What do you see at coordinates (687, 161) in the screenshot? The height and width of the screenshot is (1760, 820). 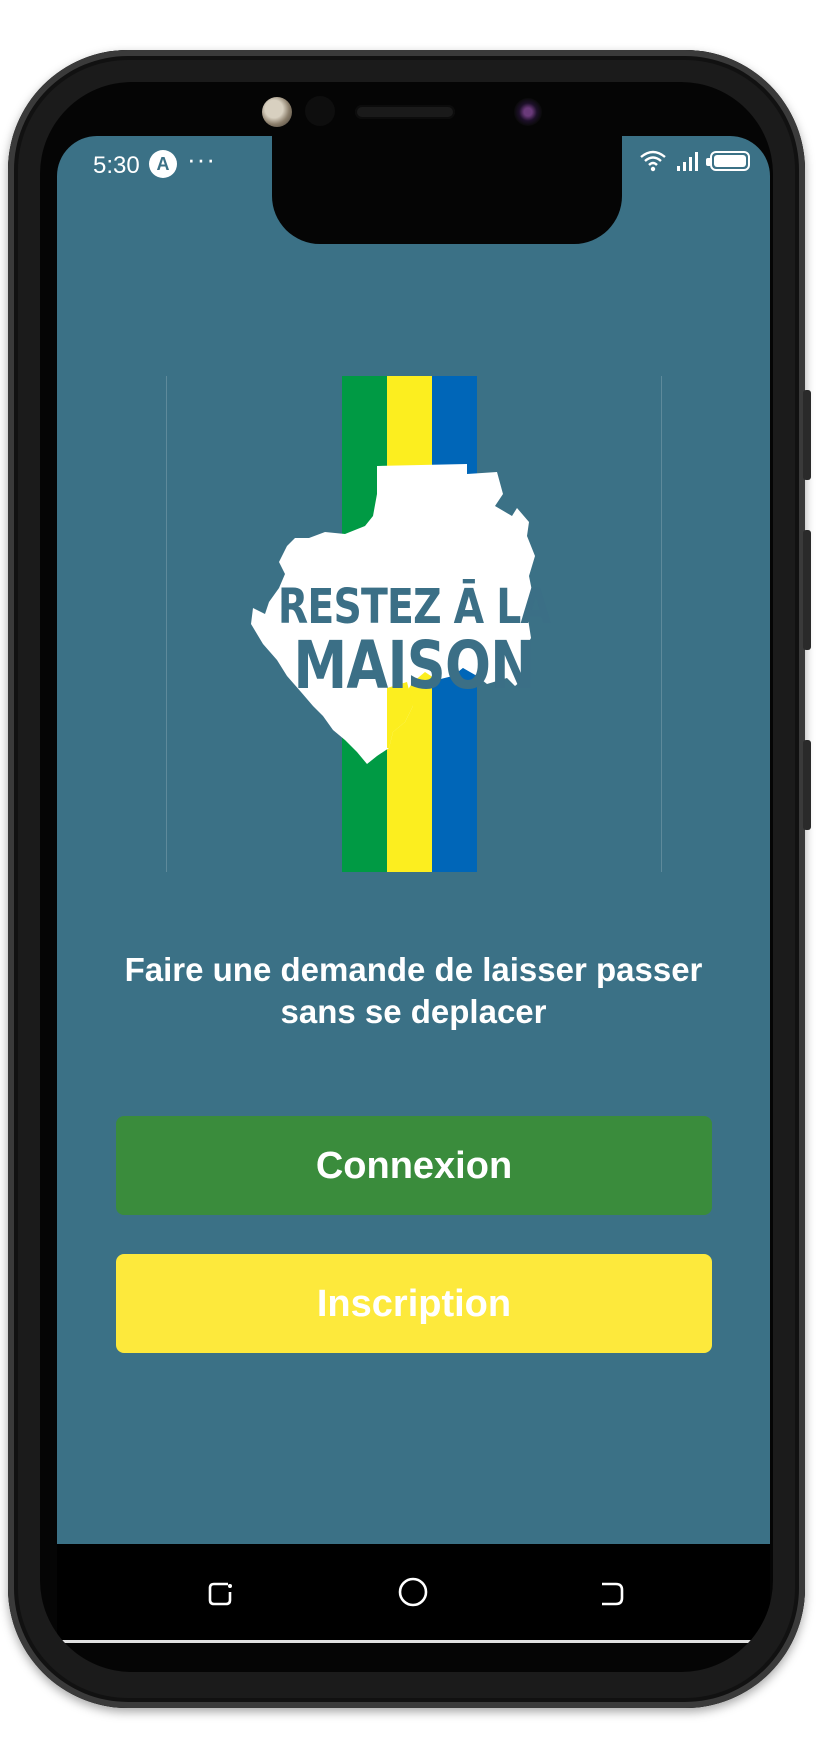 I see `signal-icon` at bounding box center [687, 161].